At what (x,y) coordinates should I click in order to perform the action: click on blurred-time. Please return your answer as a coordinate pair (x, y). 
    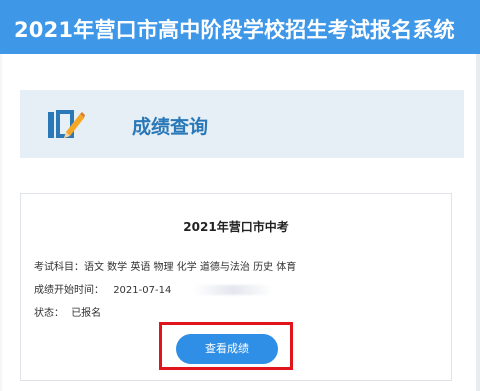
    Looking at the image, I should click on (232, 290).